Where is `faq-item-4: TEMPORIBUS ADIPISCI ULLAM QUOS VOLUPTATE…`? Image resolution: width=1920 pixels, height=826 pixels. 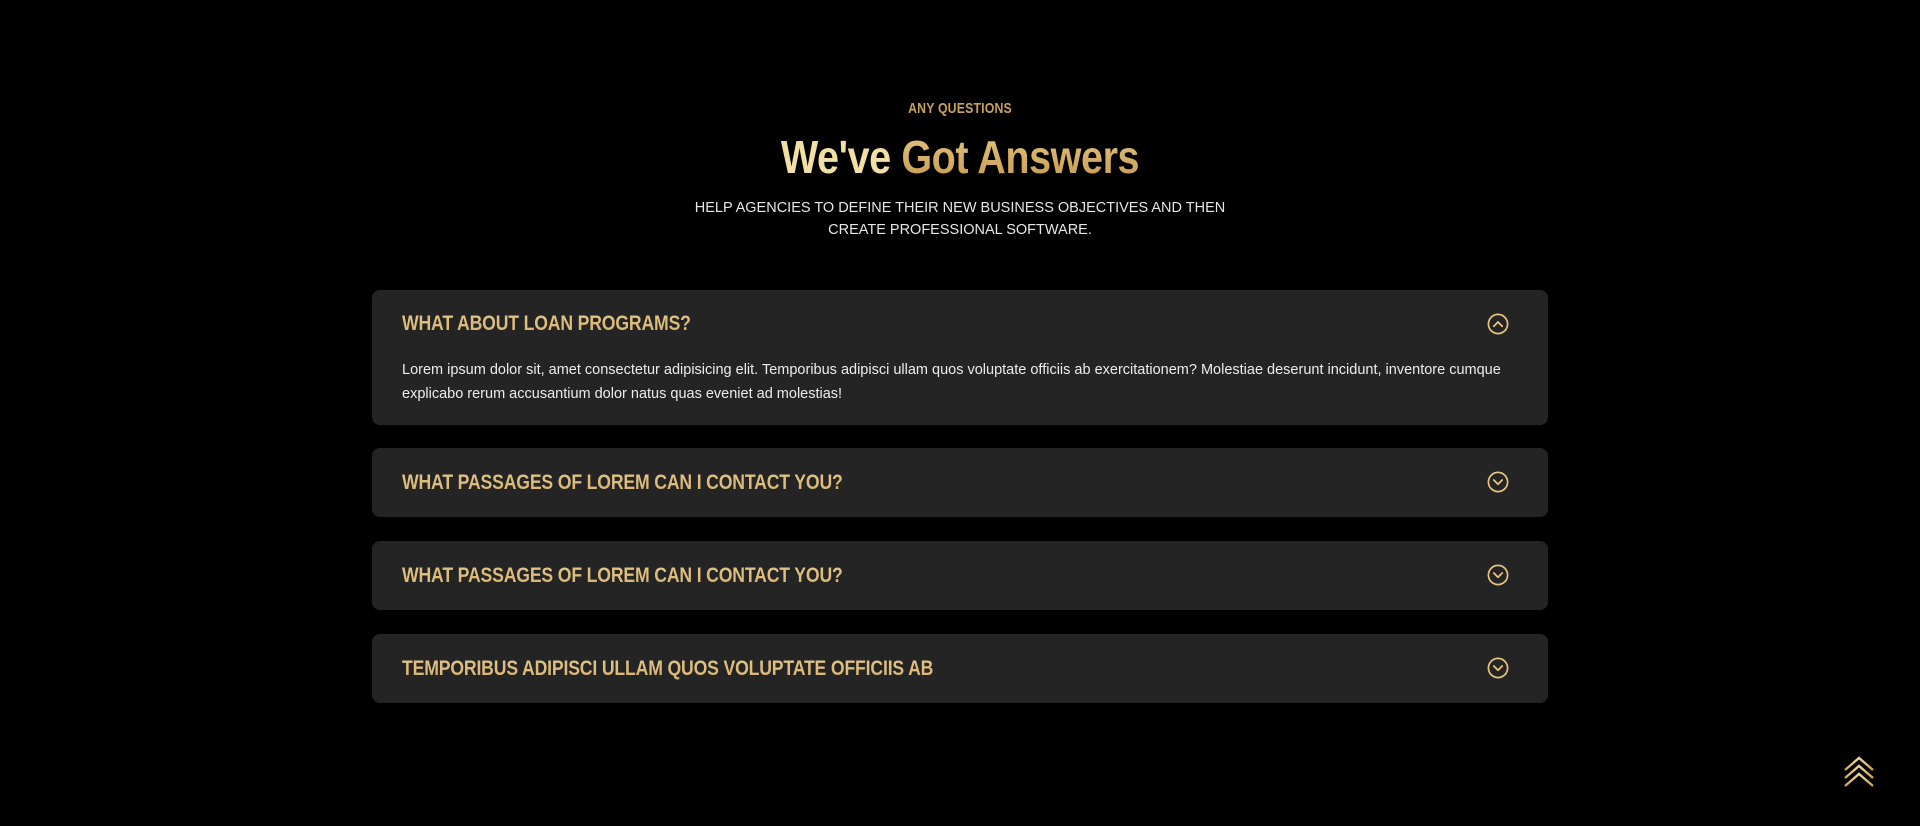
faq-item-4: TEMPORIBUS ADIPISCI ULLAM QUOS VOLUPTATE… is located at coordinates (960, 668).